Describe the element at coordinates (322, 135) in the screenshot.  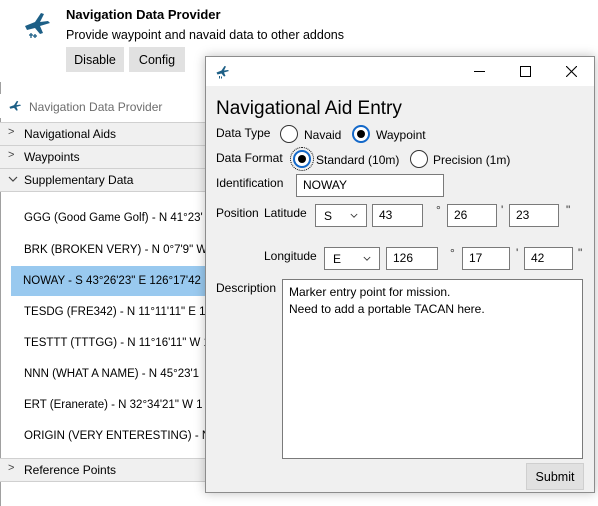
I see `navaid-radio-label: Navaid` at that location.